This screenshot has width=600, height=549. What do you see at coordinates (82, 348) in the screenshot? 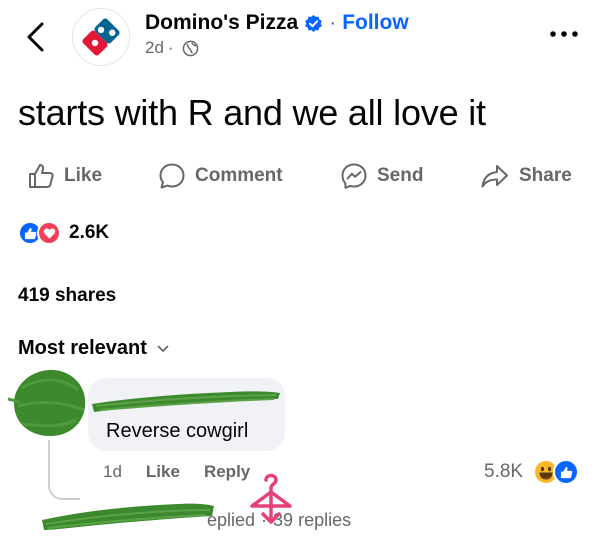
I see `sort-label: Most relevant` at bounding box center [82, 348].